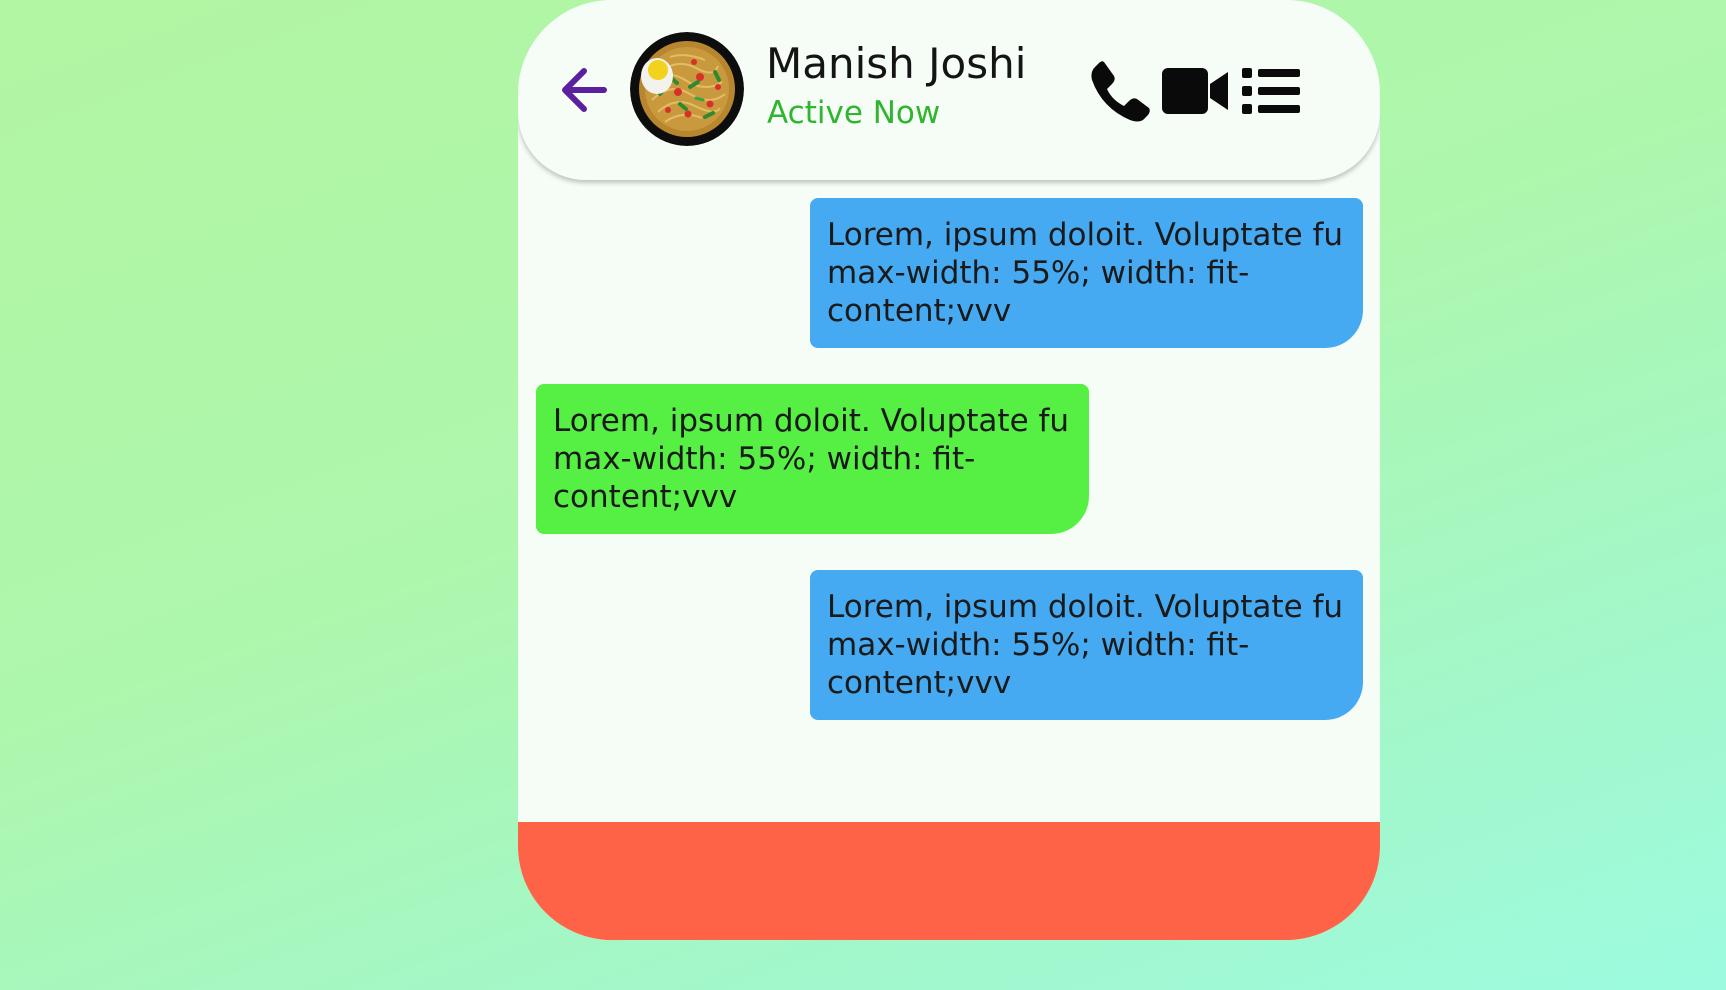 The image size is (1726, 990). What do you see at coordinates (949, 90) in the screenshot?
I see `chat-header: Manish Joshi Active Now` at bounding box center [949, 90].